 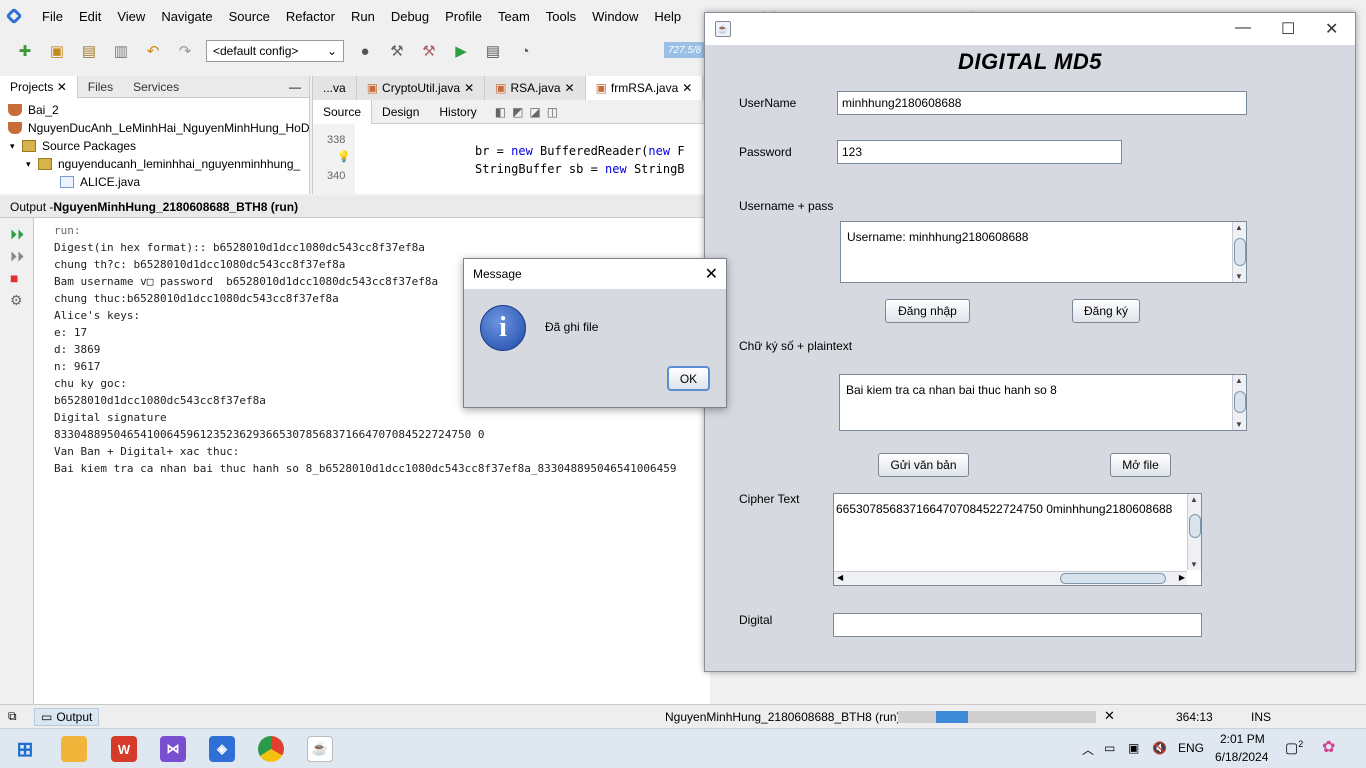 I want to click on menu-edit: Edit, so click(x=90, y=16).